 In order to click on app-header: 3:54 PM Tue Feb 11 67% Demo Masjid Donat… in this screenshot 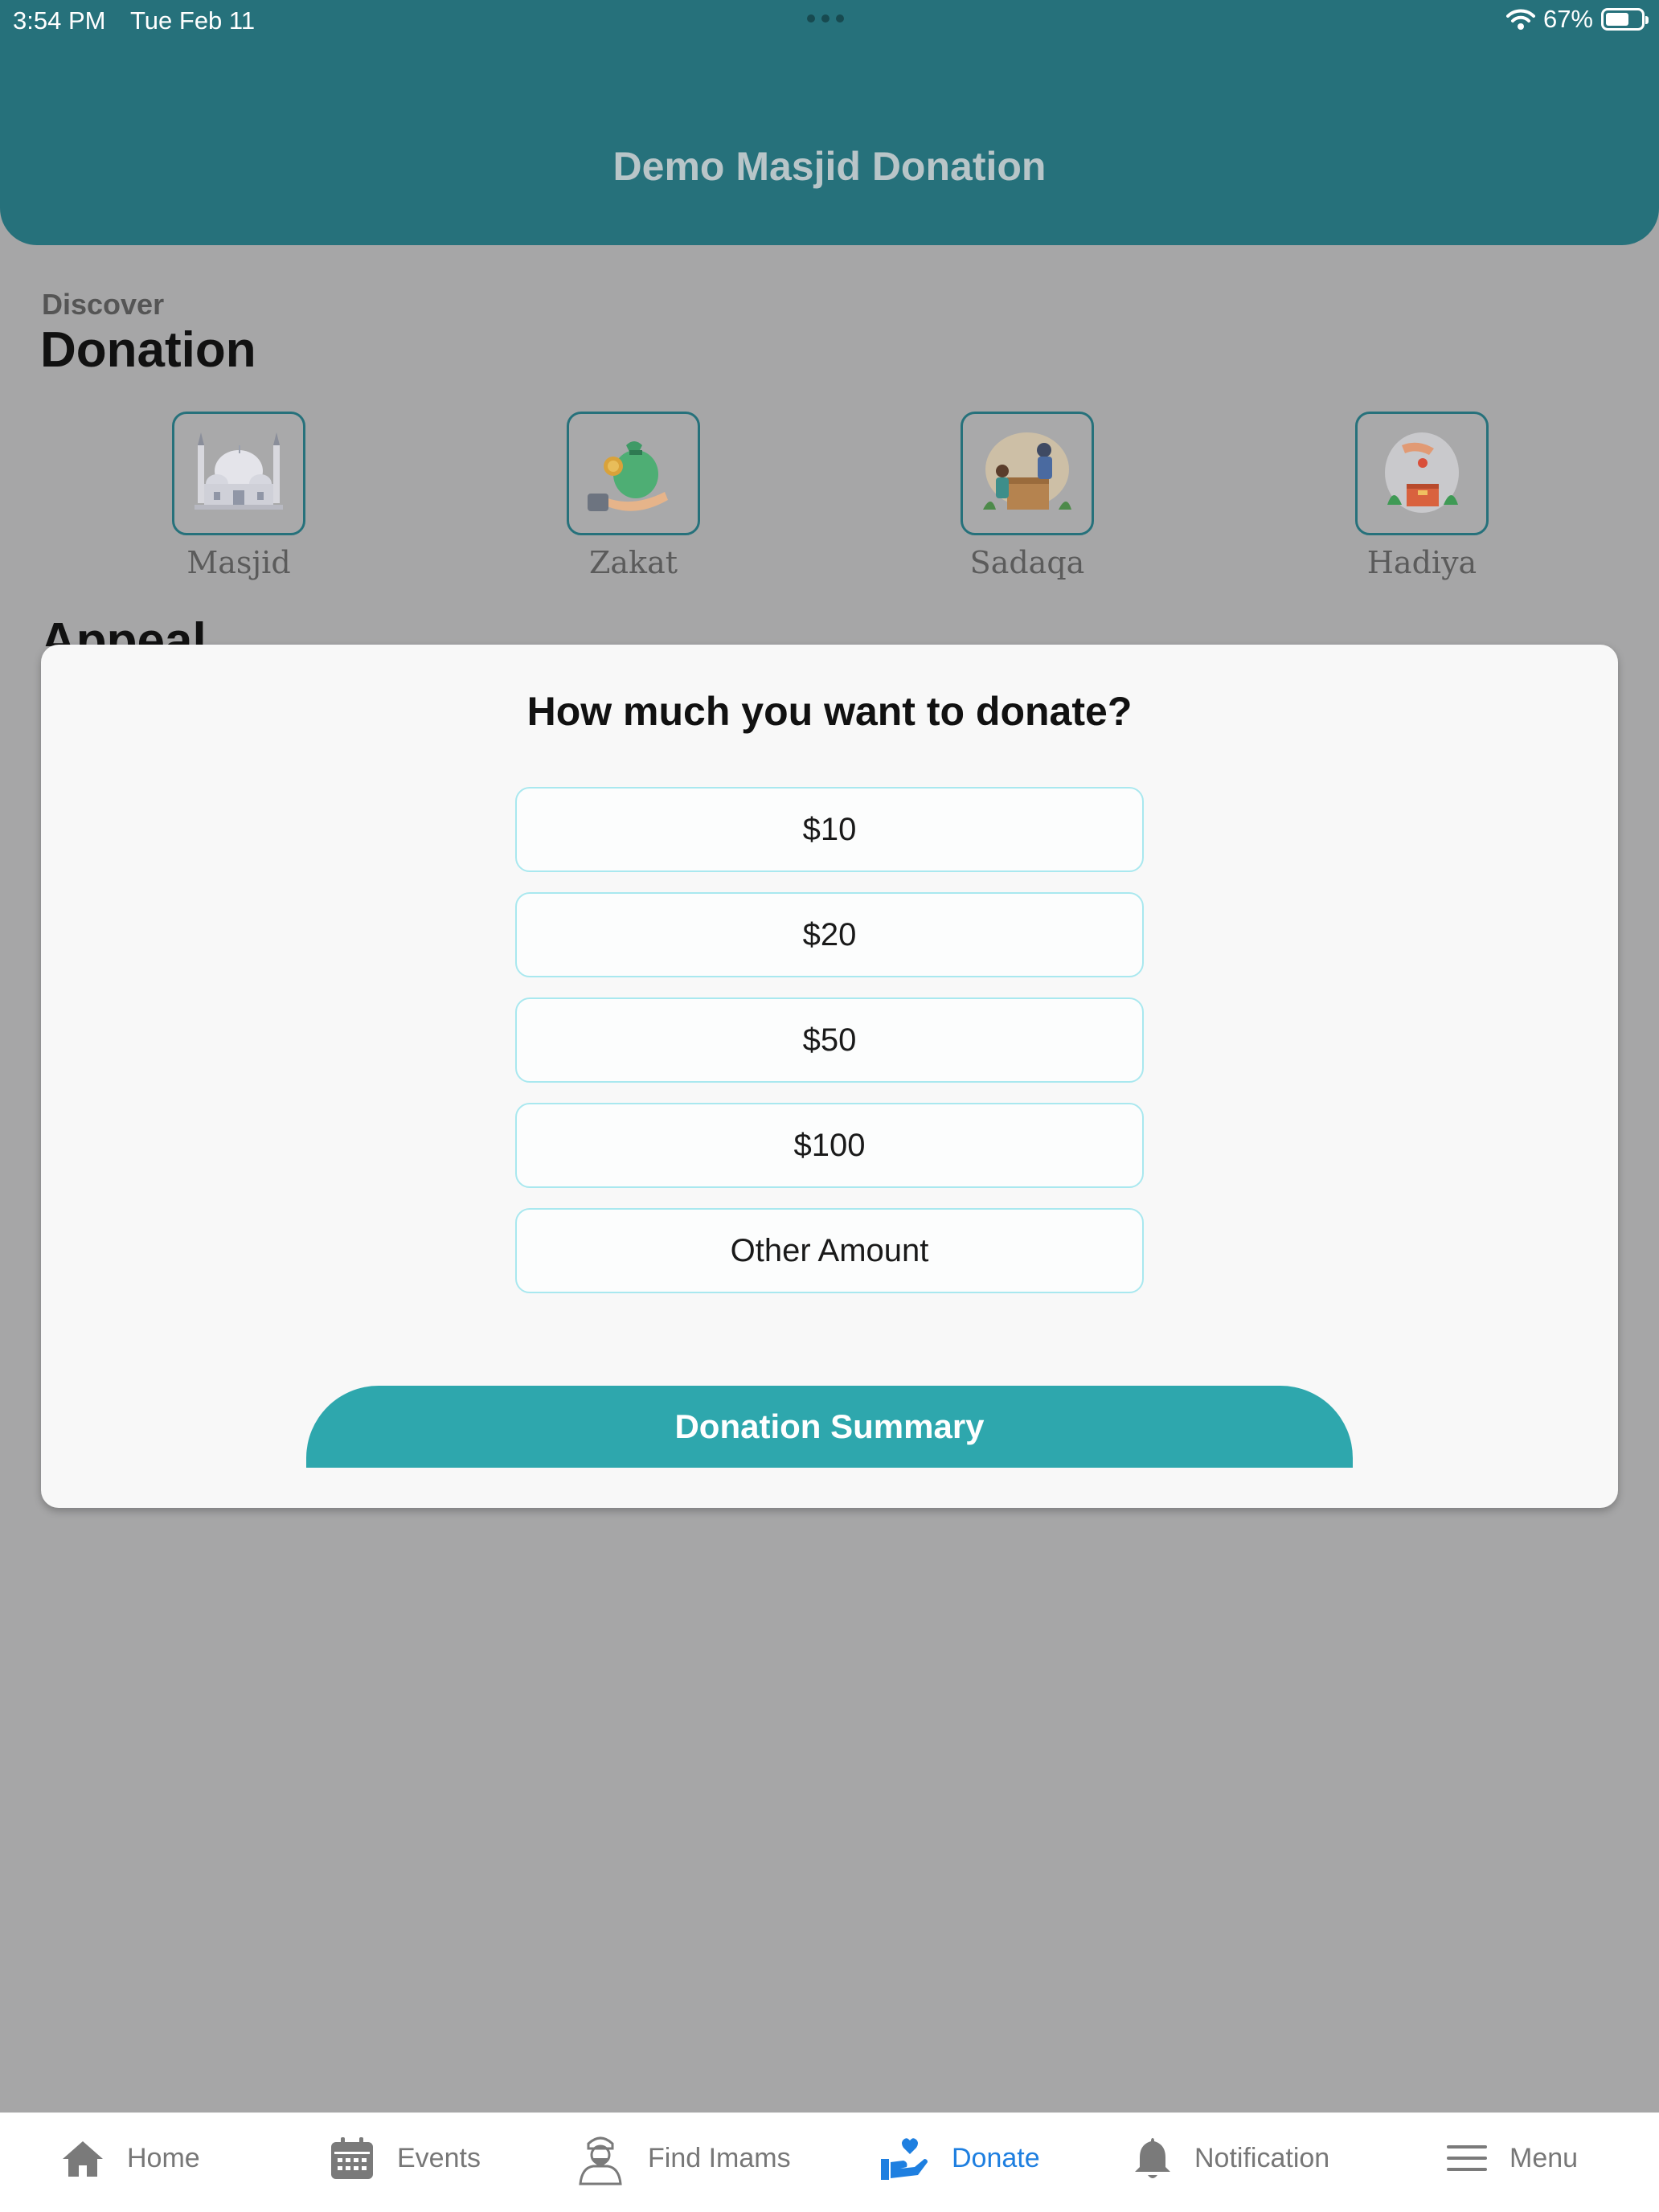, I will do `click(829, 122)`.